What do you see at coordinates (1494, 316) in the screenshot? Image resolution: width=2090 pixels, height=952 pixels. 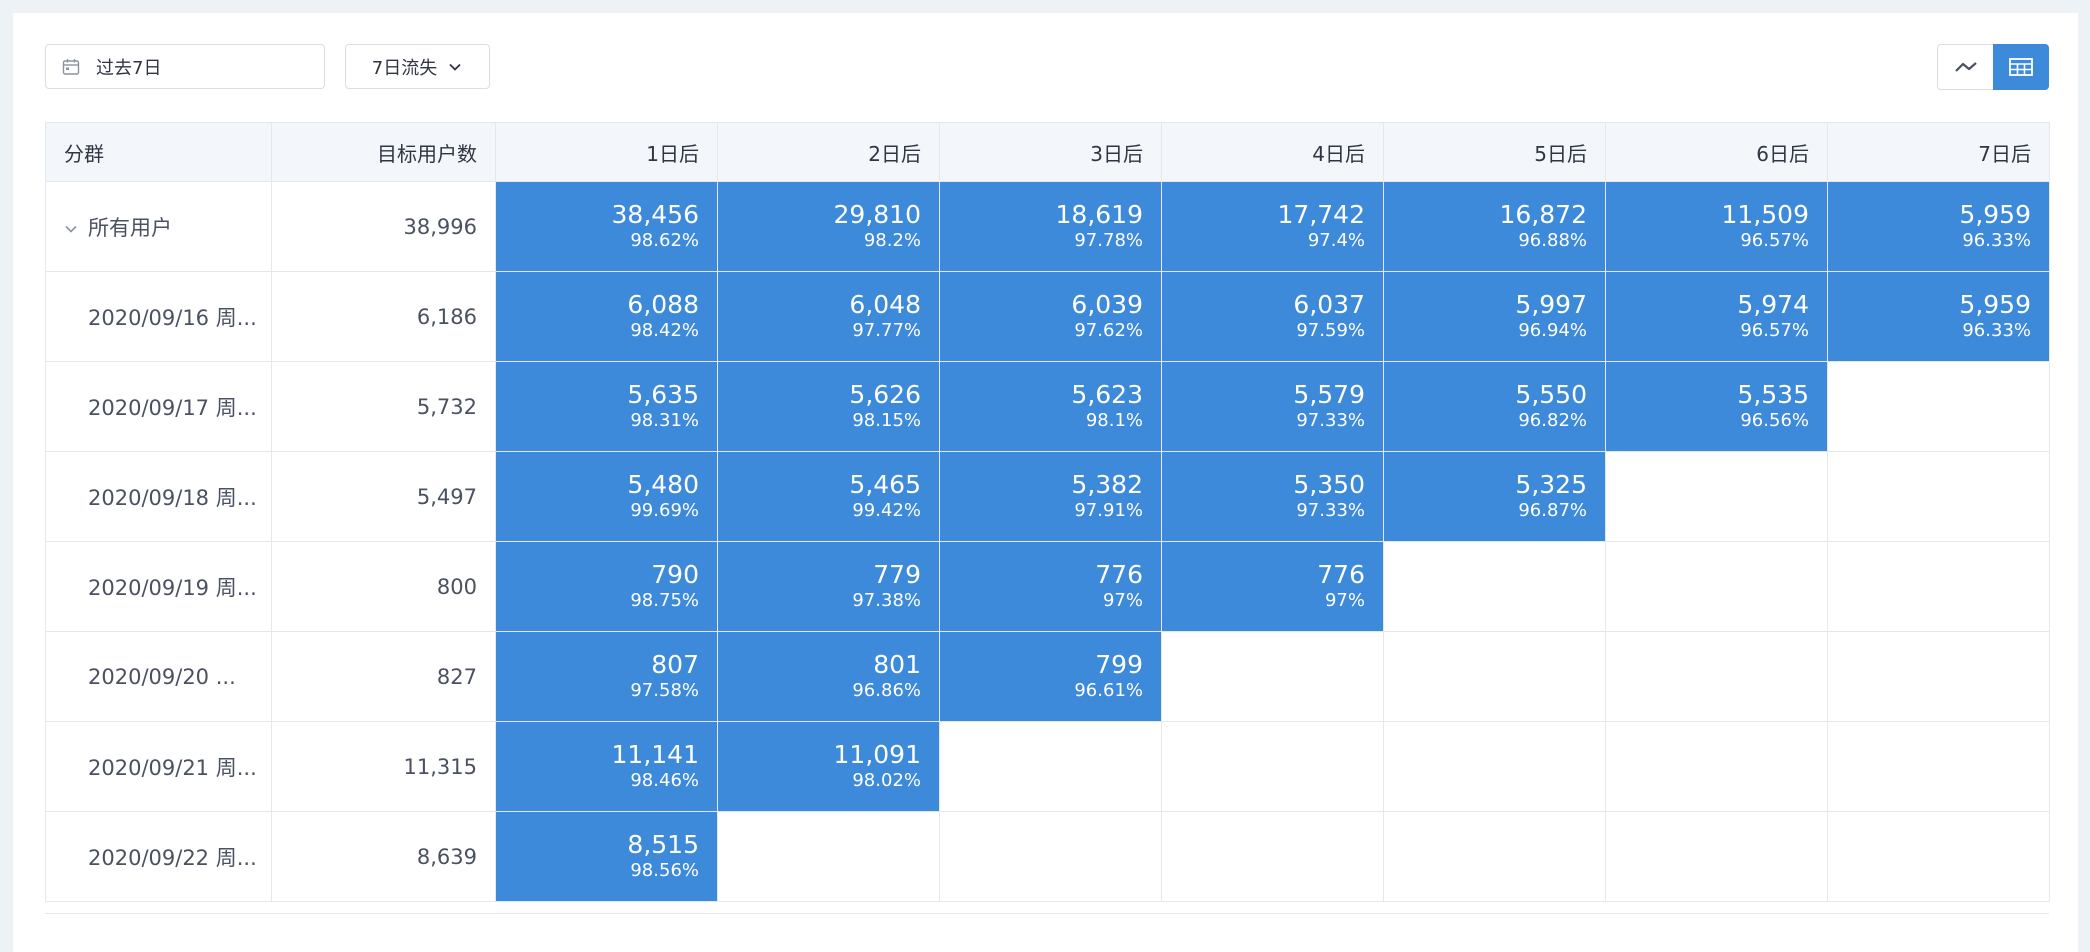 I see `cohort-value-cell: 5,997 96.94%` at bounding box center [1494, 316].